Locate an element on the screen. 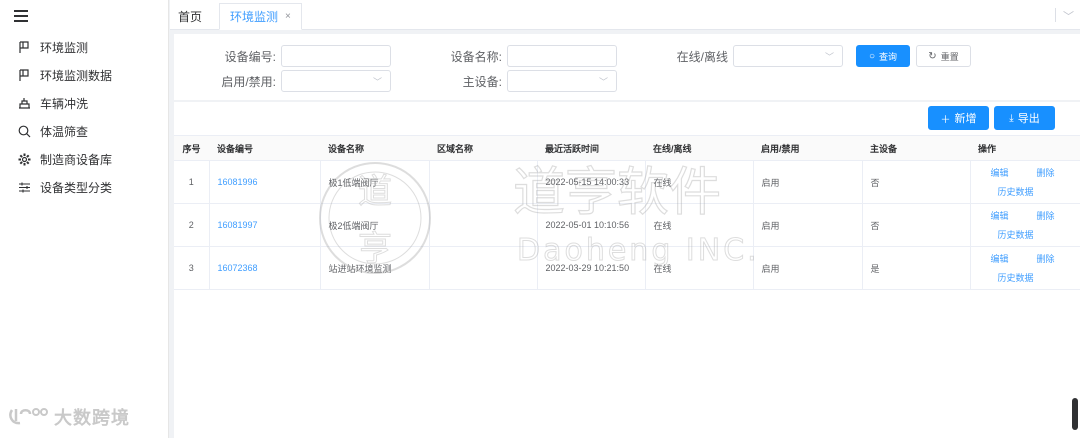 The height and width of the screenshot is (438, 1080). washer-icon is located at coordinates (24, 103).